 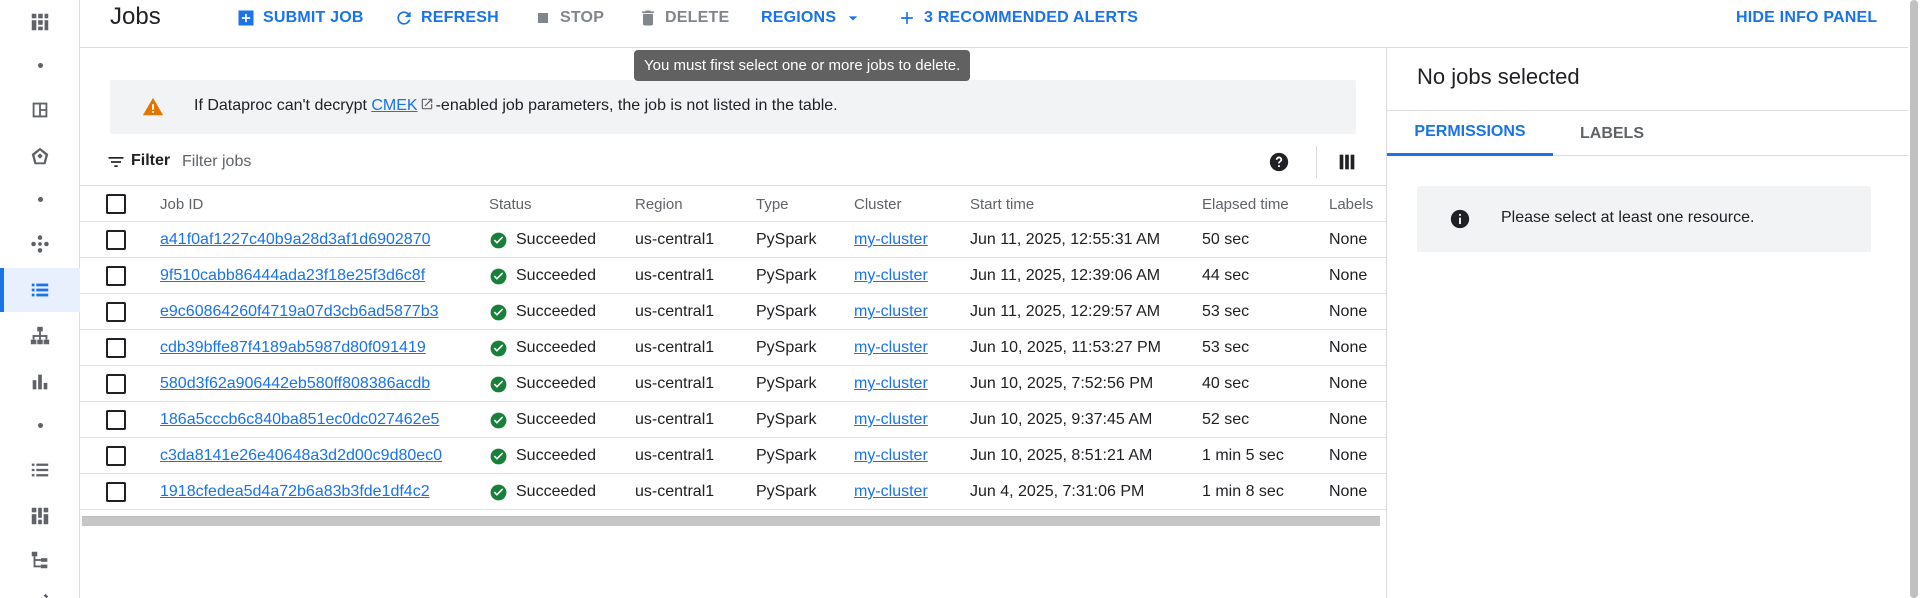 I want to click on bar-chart-icon, so click(x=40, y=382).